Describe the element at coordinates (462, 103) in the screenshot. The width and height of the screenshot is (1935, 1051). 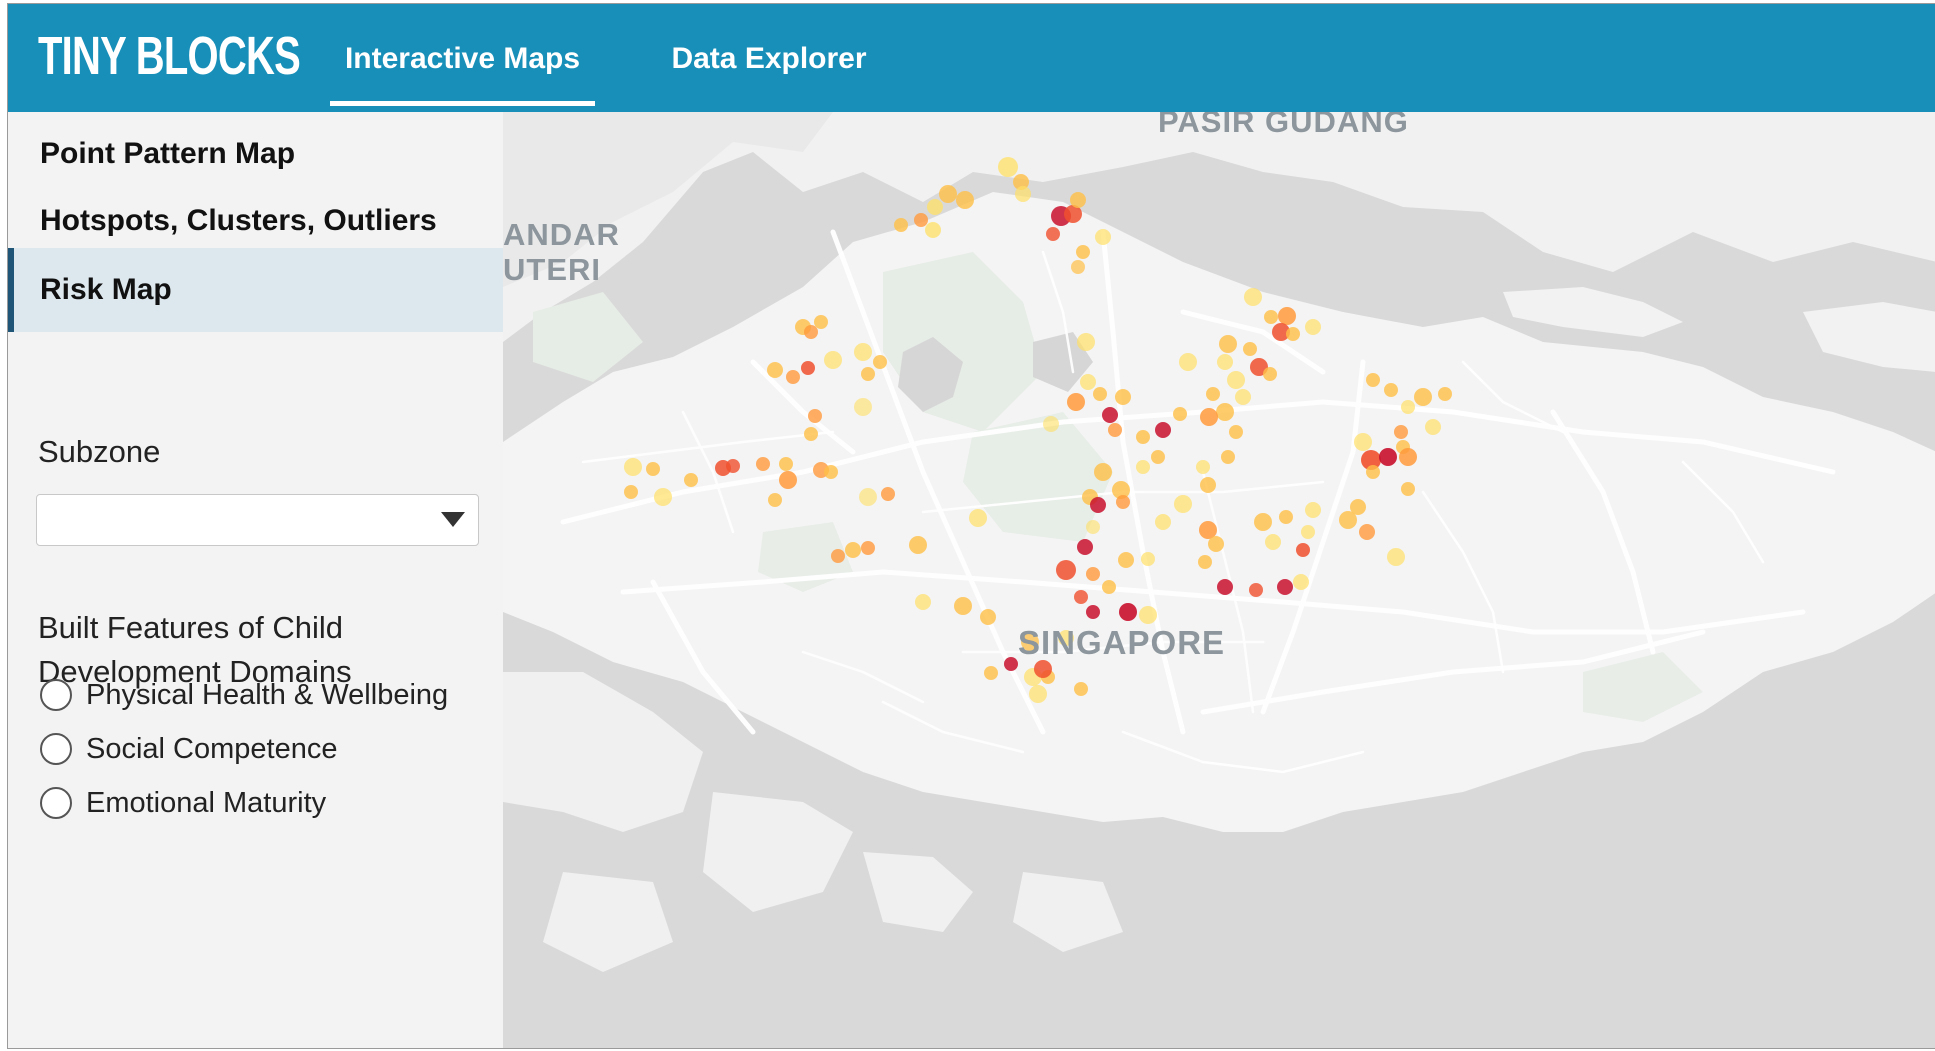
I see `active-tab-underline` at that location.